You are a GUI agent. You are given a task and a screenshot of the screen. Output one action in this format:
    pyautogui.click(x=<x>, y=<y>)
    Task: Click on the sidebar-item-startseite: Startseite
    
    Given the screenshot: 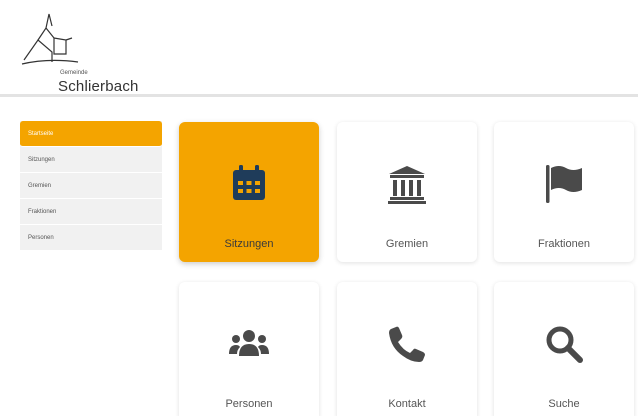 What is the action you would take?
    pyautogui.click(x=91, y=134)
    